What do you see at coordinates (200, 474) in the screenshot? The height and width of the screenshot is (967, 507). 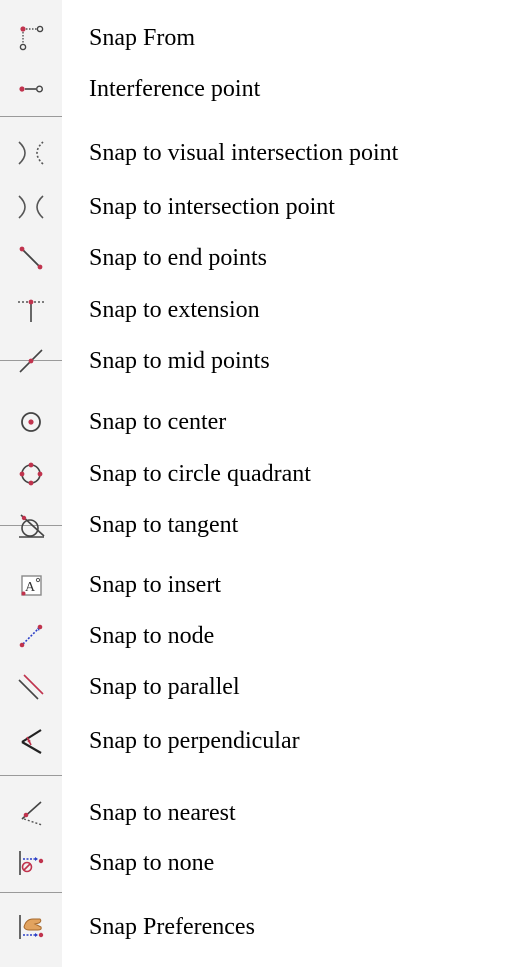 I see `menu-item-label: Snap to circle quadrant` at bounding box center [200, 474].